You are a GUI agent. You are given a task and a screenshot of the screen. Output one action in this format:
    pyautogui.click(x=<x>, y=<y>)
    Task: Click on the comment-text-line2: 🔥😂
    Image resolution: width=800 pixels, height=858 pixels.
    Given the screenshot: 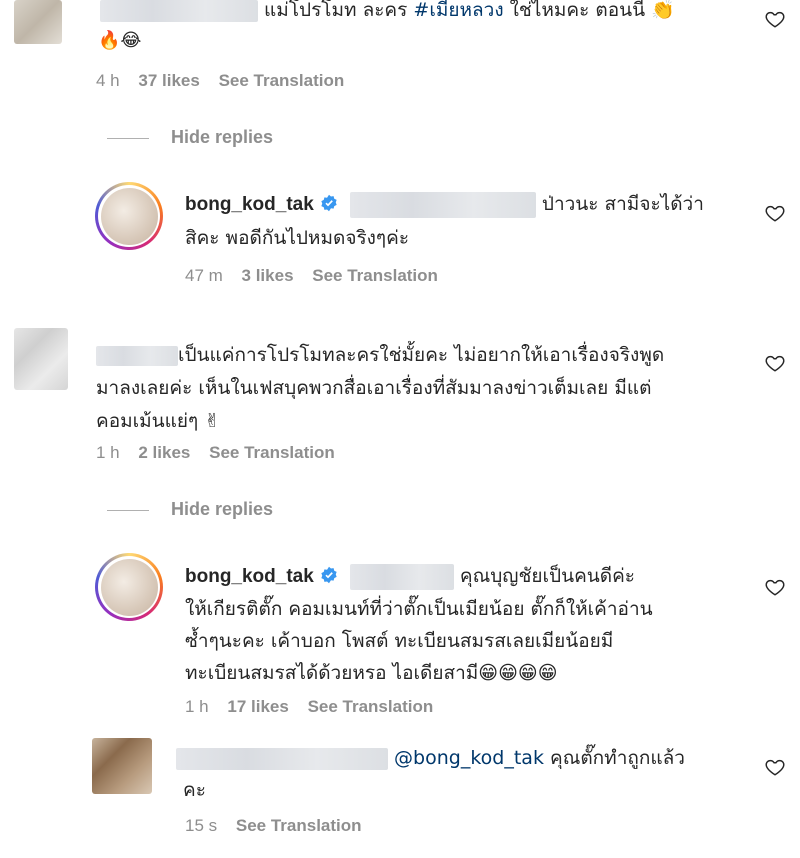 What is the action you would take?
    pyautogui.click(x=120, y=40)
    